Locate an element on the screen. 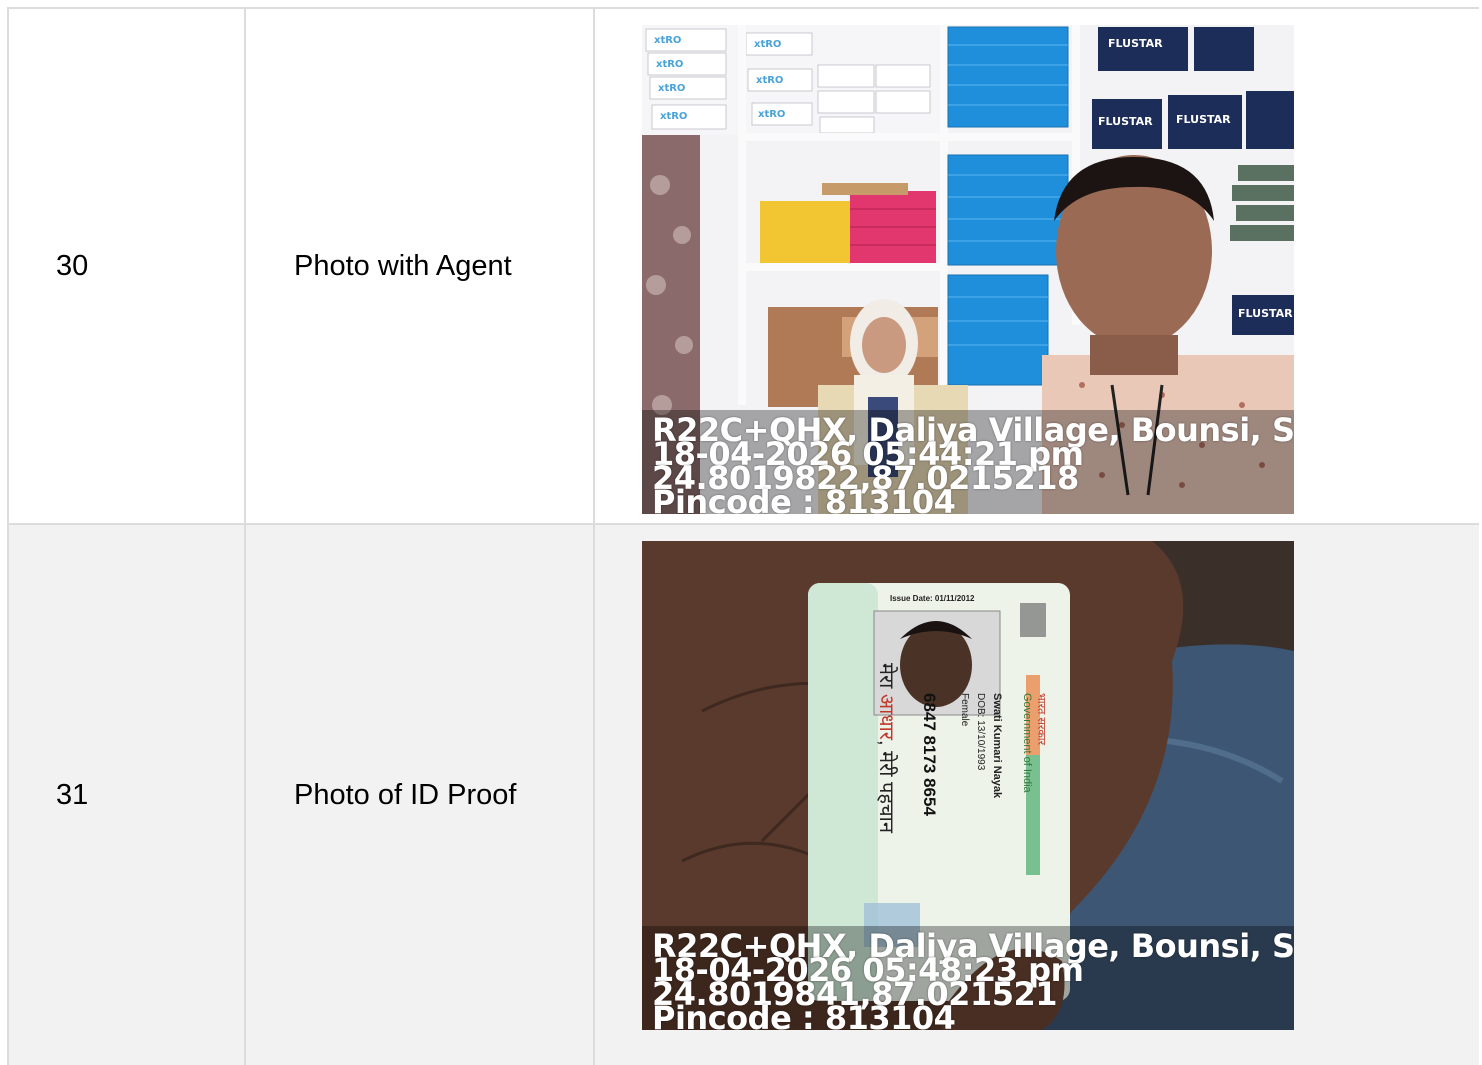  card-holder-name: Swati Kumari Nayak is located at coordinates (997, 746).